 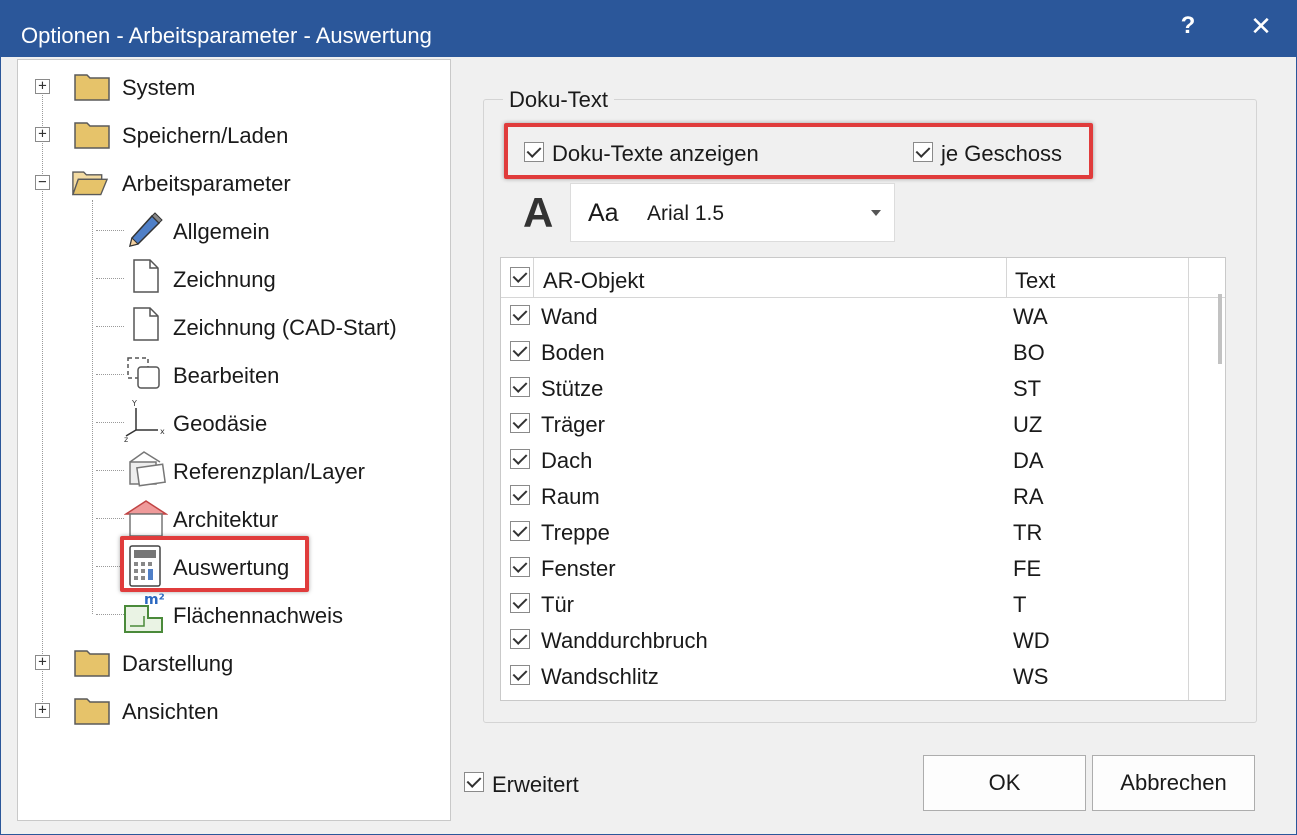 I want to click on table-row: Fenster FE, so click(x=845, y=568).